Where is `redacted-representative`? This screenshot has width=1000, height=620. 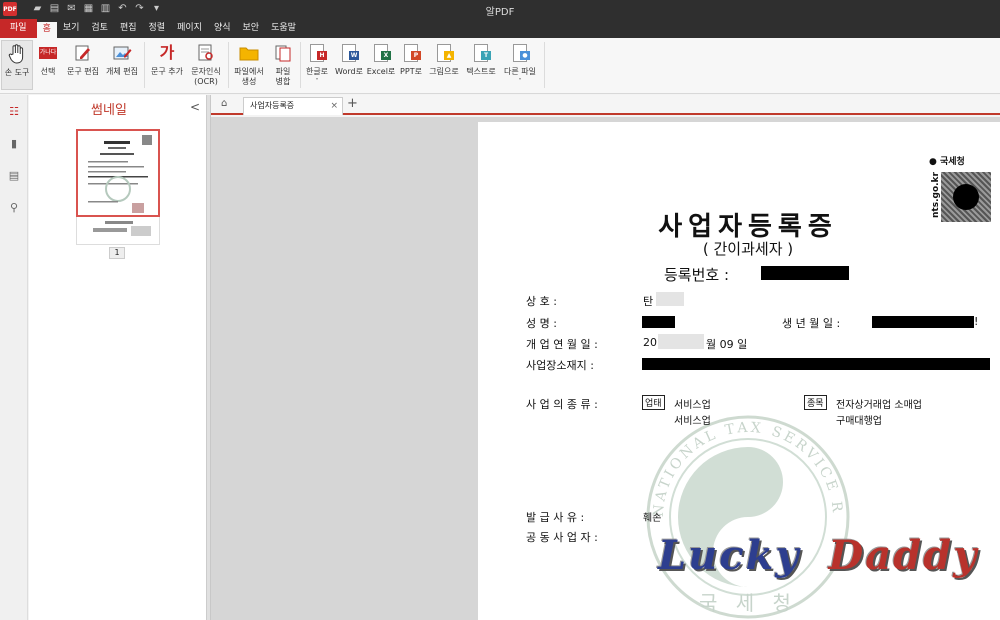 redacted-representative is located at coordinates (658, 322).